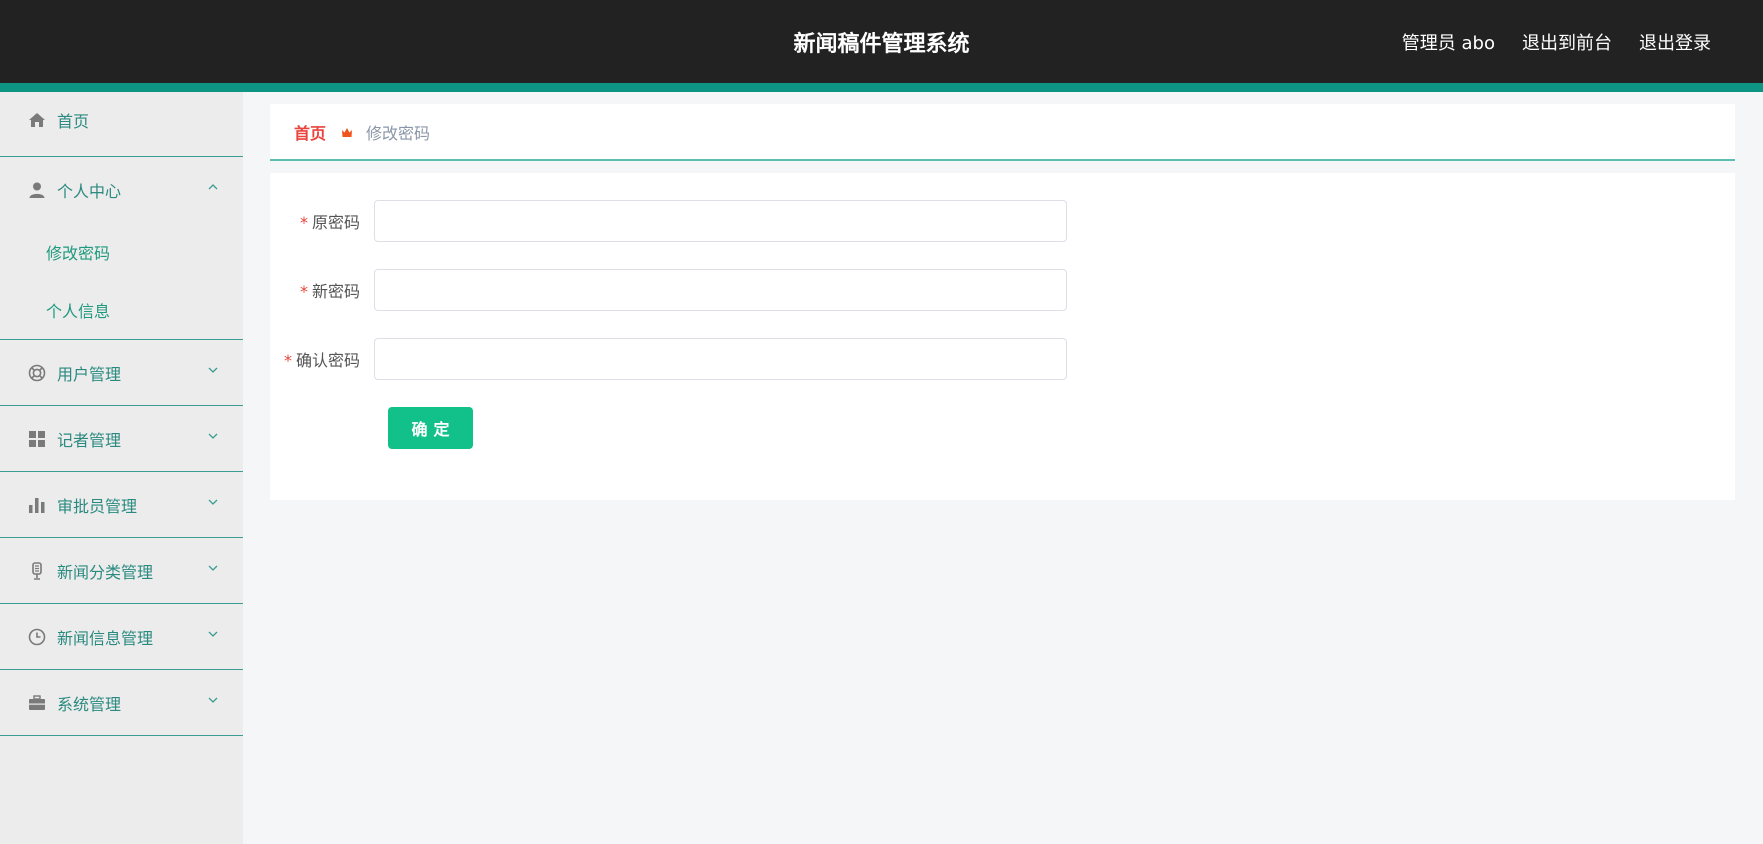 This screenshot has width=1763, height=844. Describe the element at coordinates (121, 252) in the screenshot. I see `sidebar-subitem-change-password: 修改密码` at that location.